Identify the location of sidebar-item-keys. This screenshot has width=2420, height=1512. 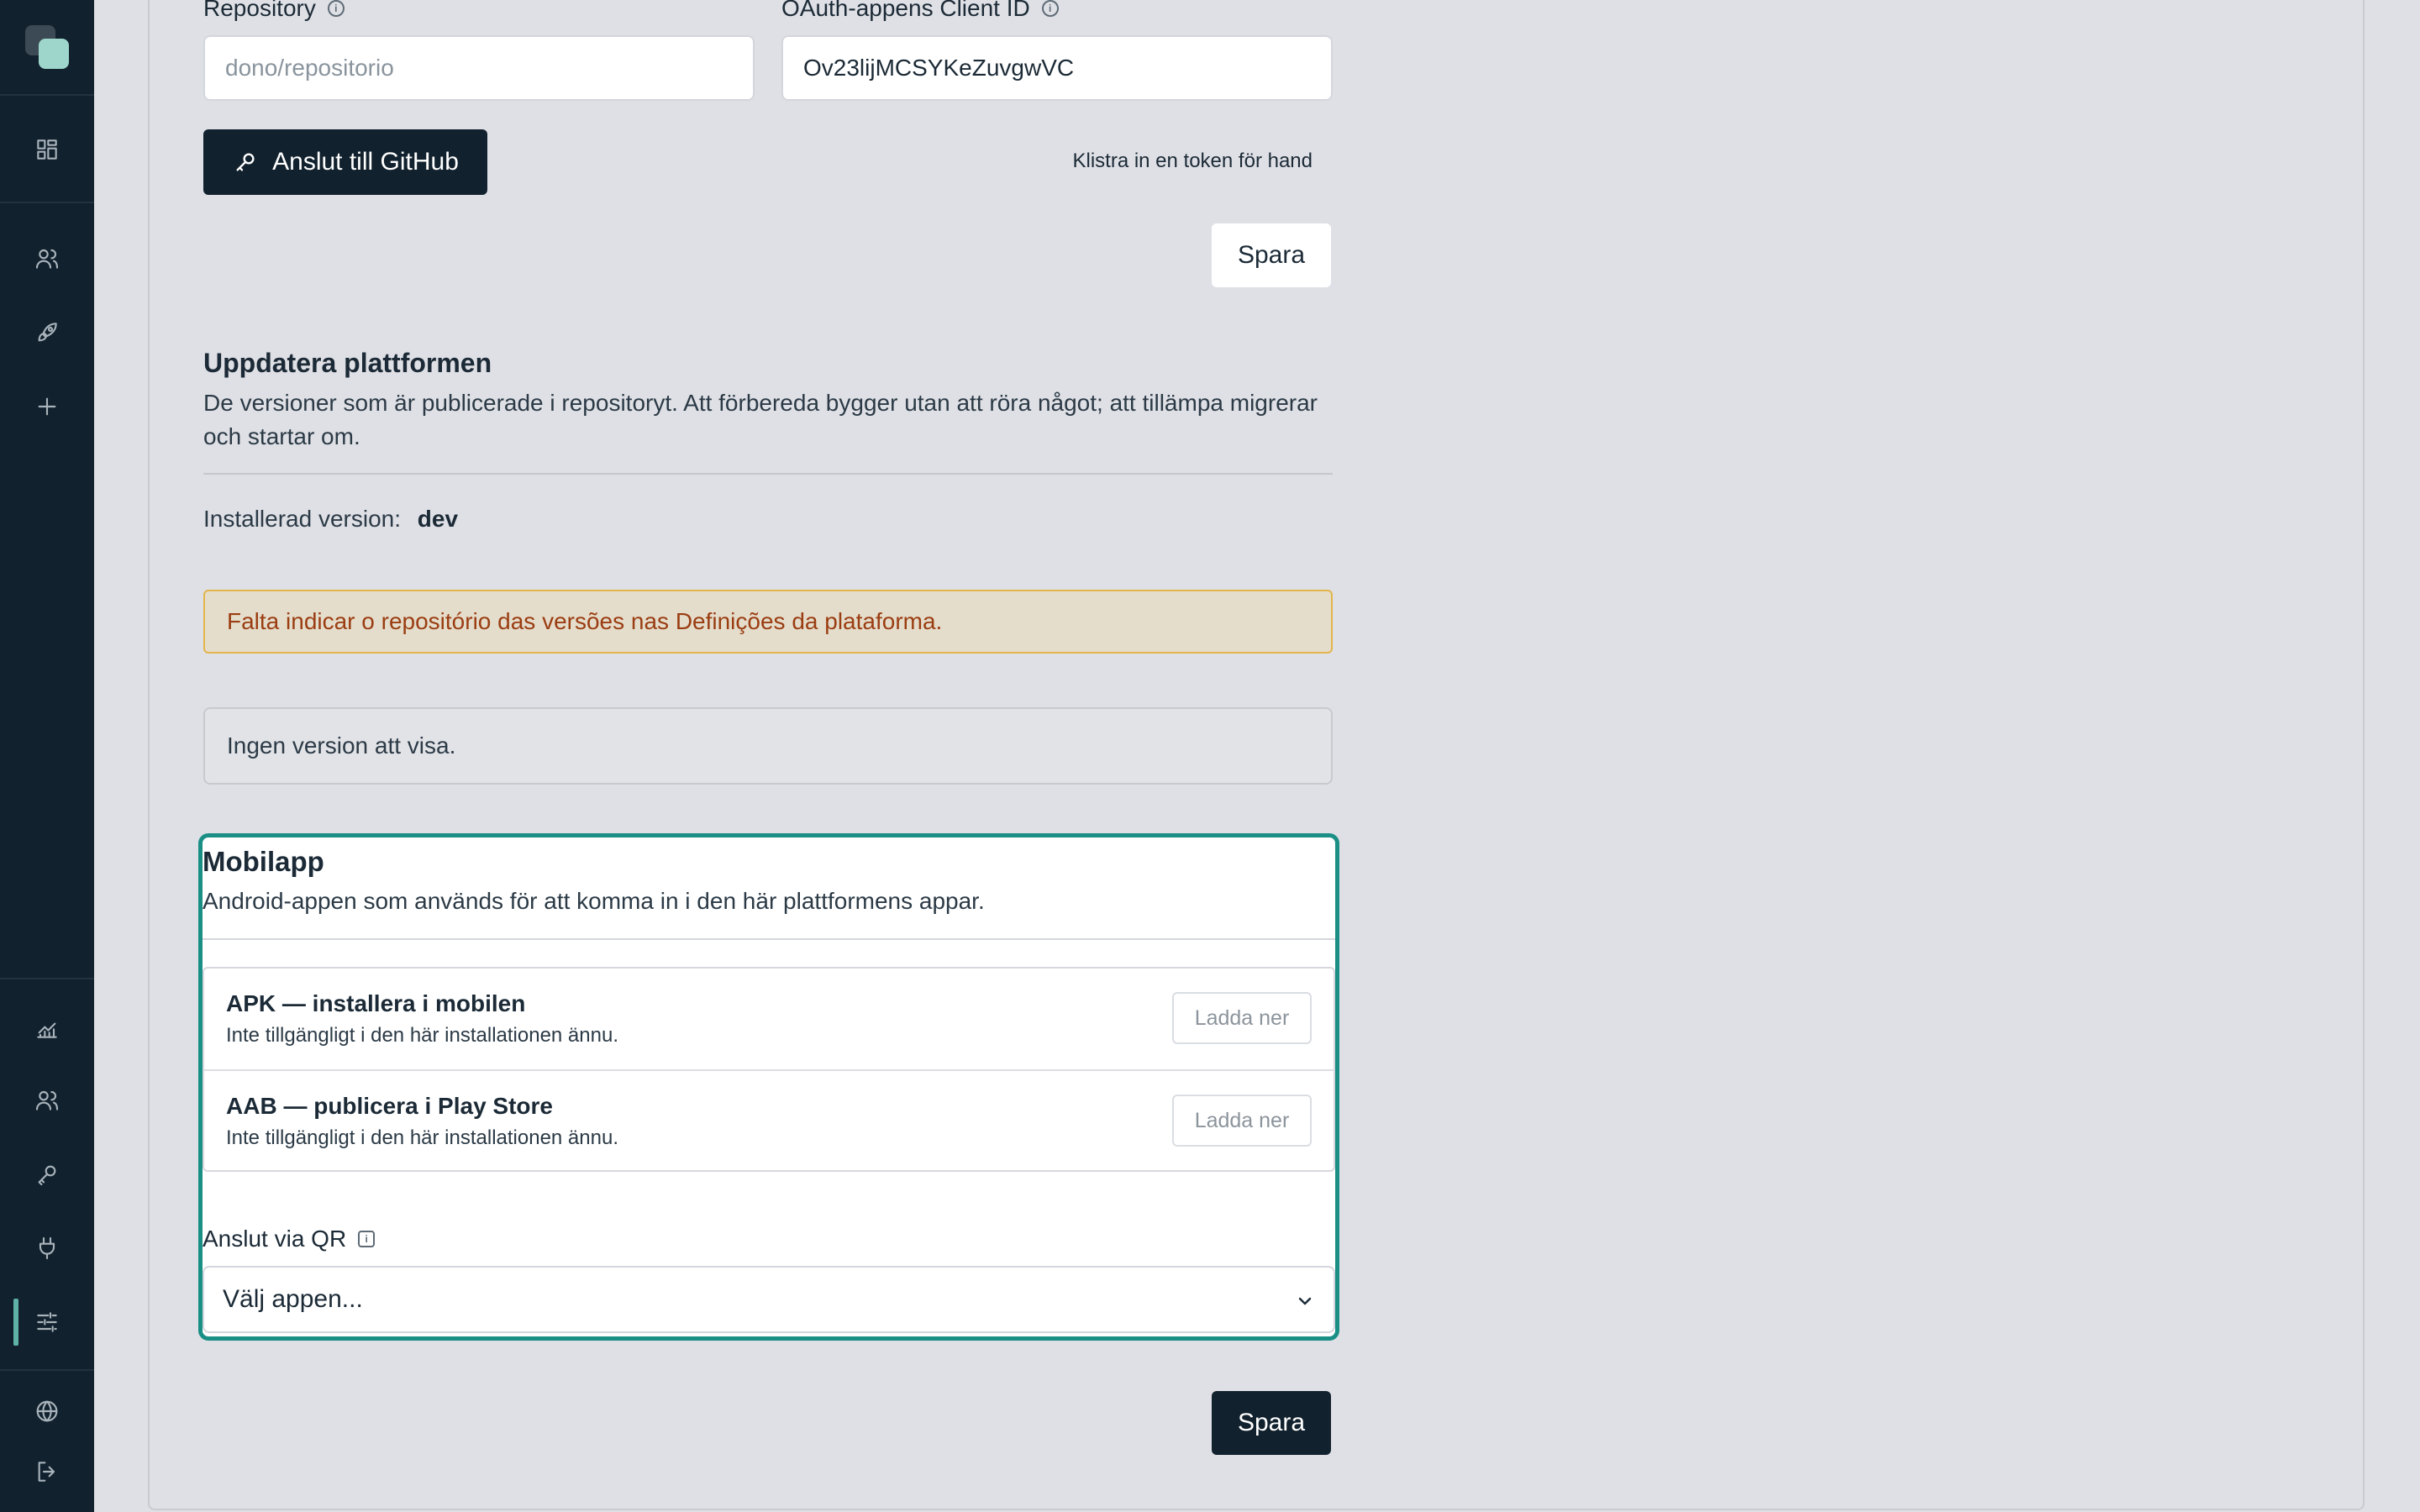
(47, 1174).